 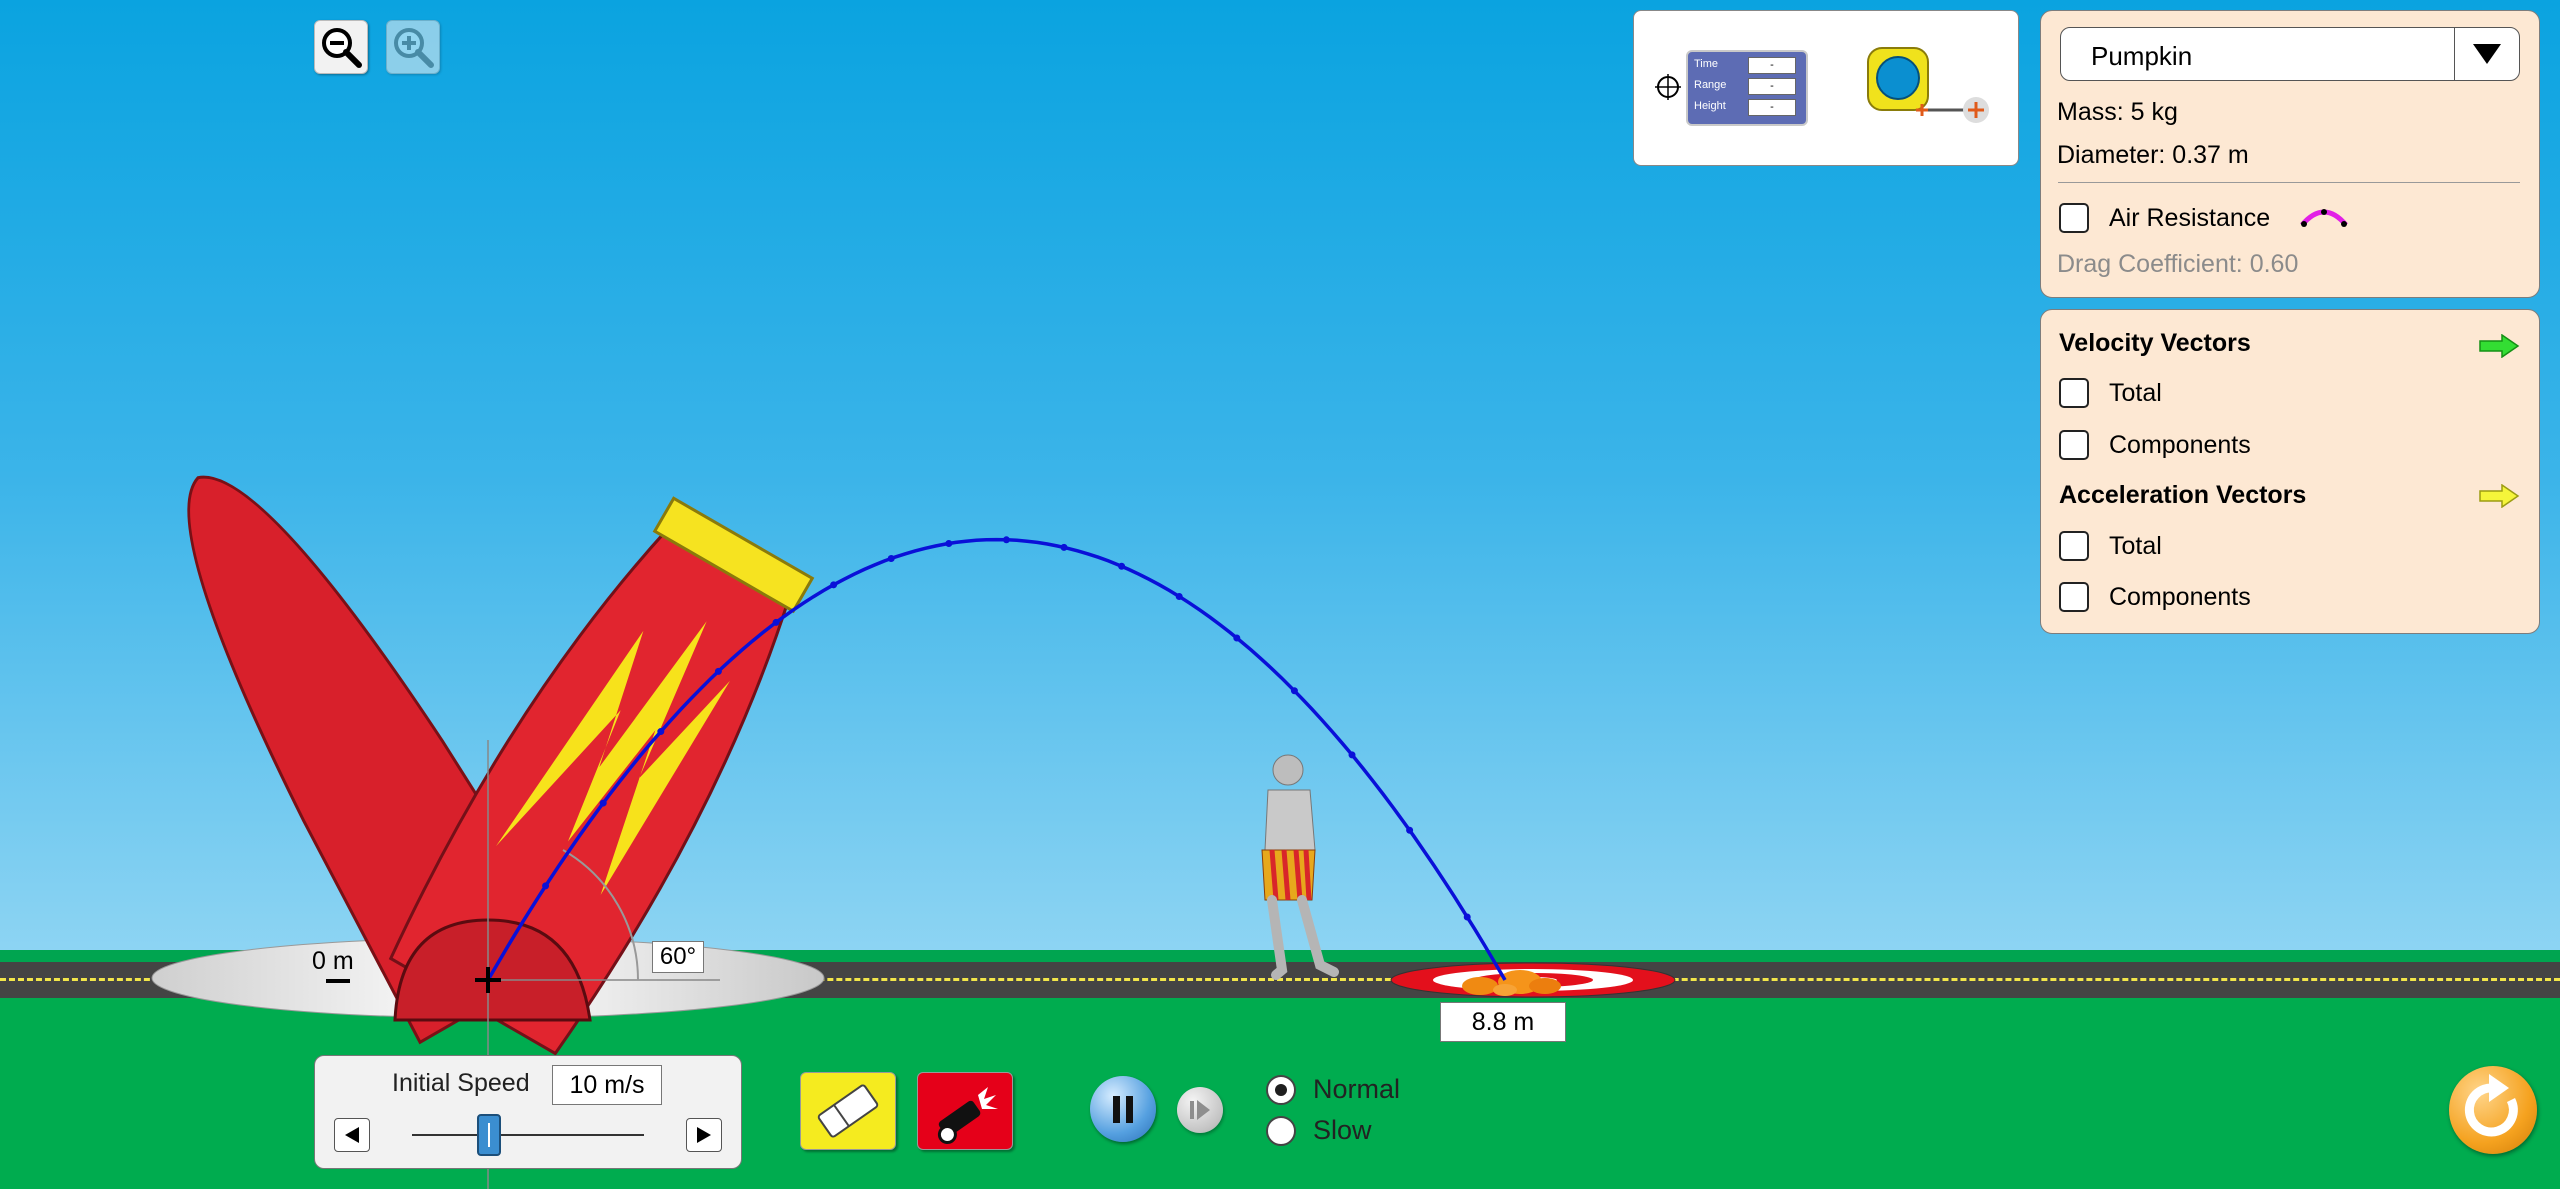 I want to click on speed-slider-thumb, so click(x=488, y=1135).